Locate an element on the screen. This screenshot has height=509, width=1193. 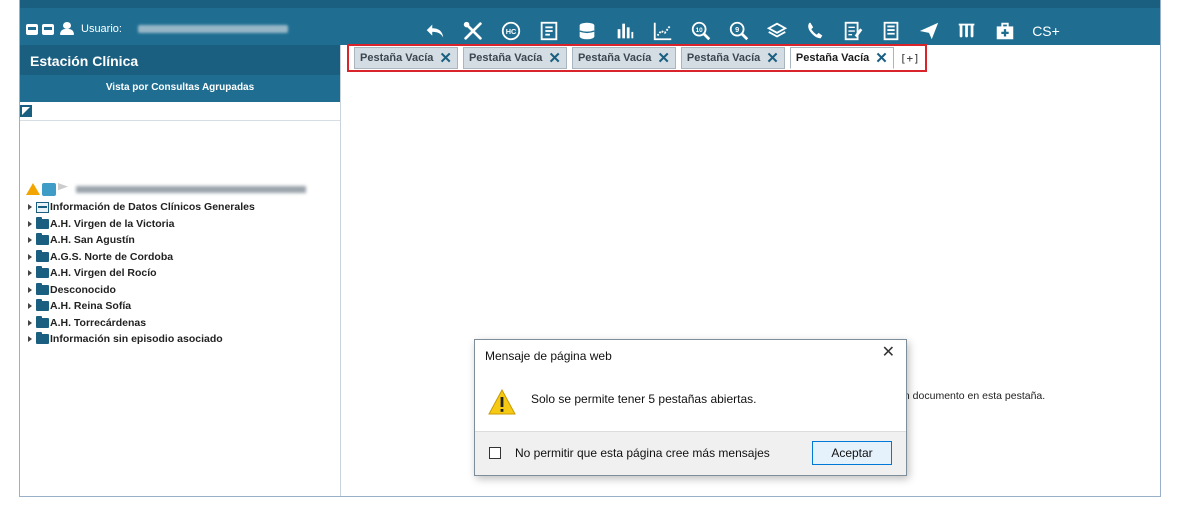
svg-text: 10 is located at coordinates (700, 30).